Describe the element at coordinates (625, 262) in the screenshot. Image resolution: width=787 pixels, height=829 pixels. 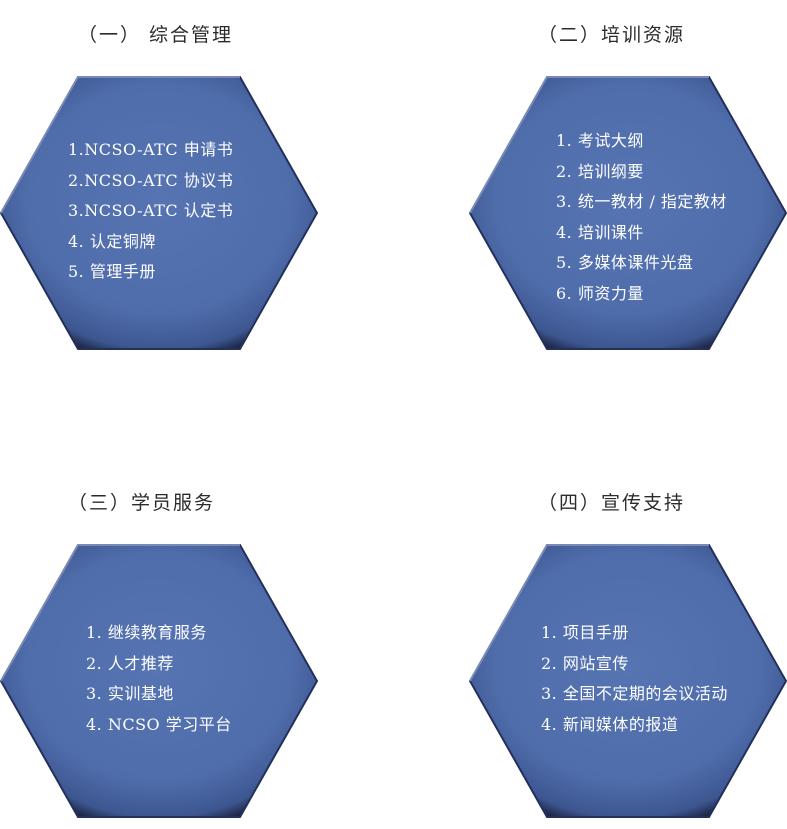
I see `list-item: 5. 多媒体课件光盘` at that location.